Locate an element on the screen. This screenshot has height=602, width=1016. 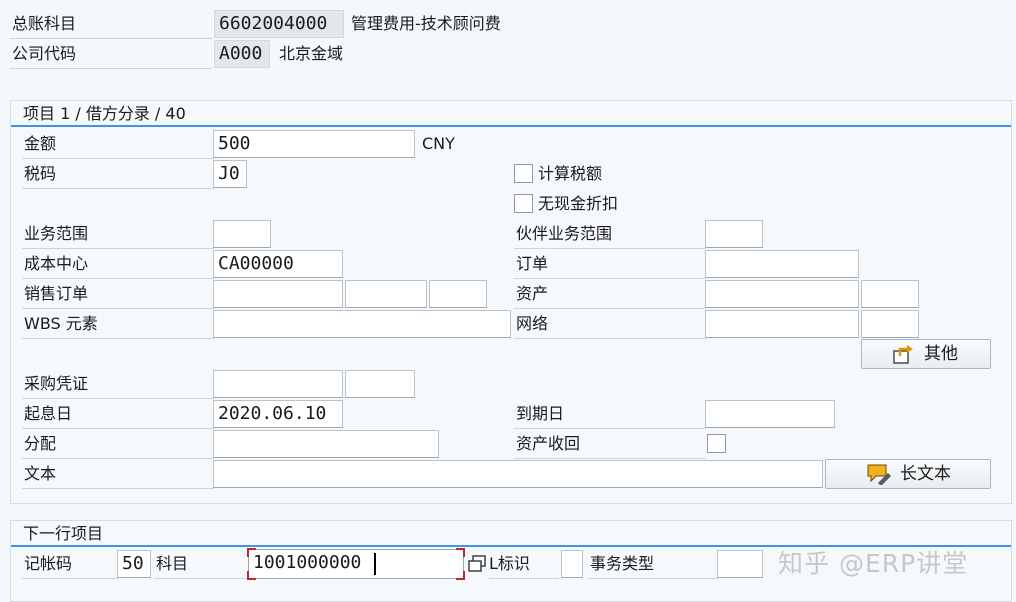
text-input is located at coordinates (518, 474).